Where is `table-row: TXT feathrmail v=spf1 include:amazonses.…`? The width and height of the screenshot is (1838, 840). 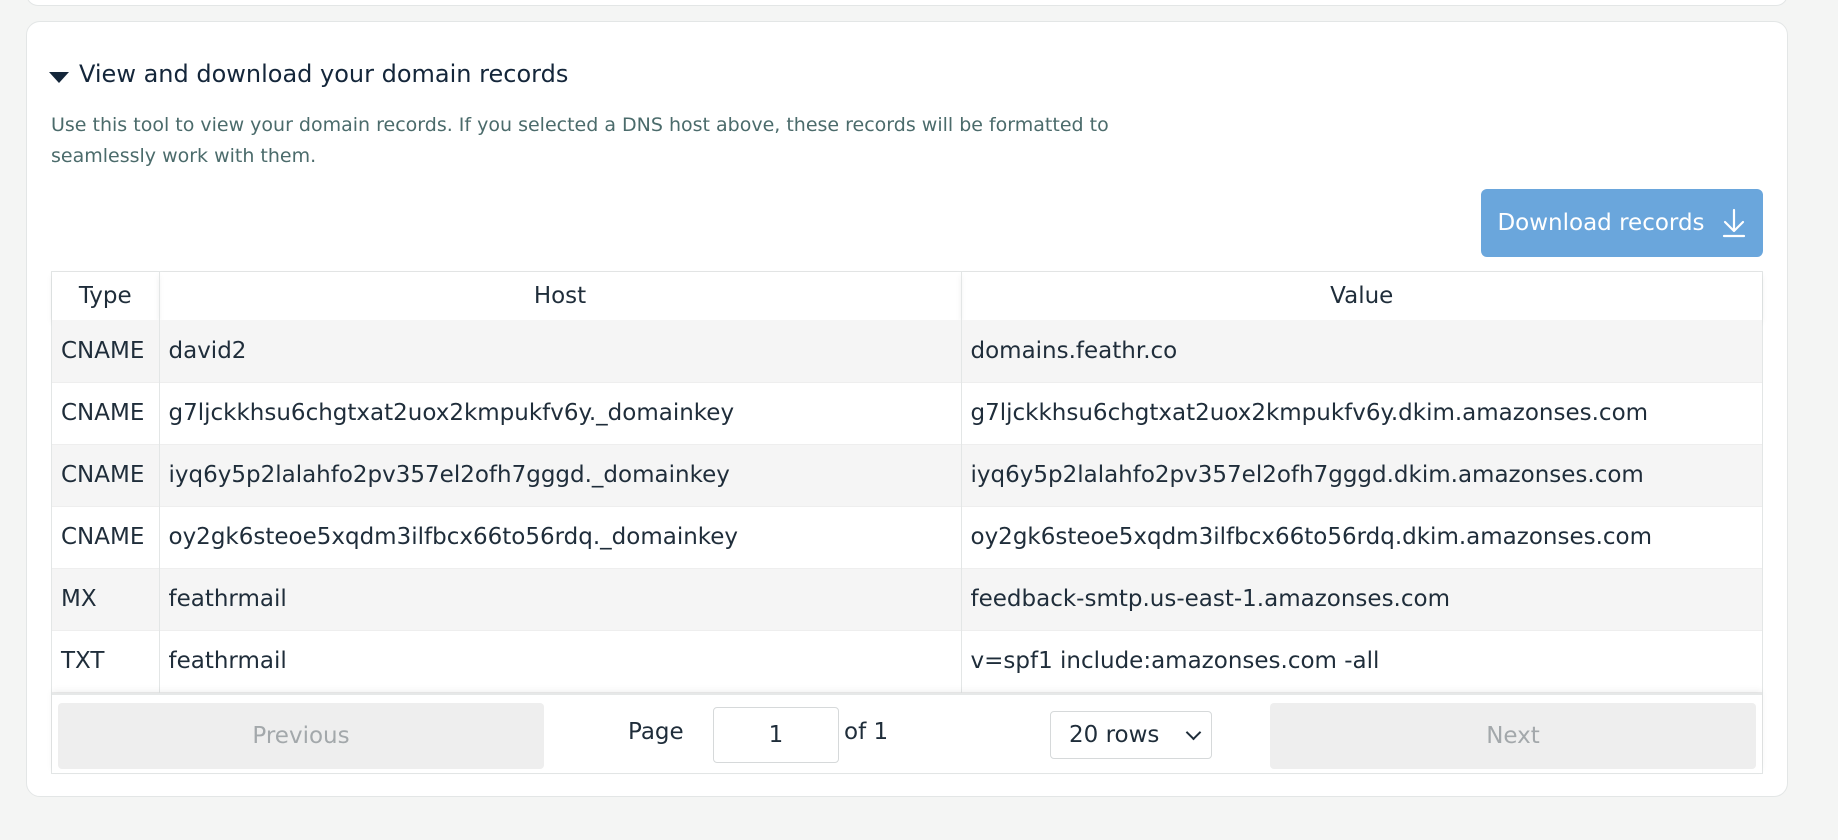 table-row: TXT feathrmail v=spf1 include:amazonses.… is located at coordinates (907, 661).